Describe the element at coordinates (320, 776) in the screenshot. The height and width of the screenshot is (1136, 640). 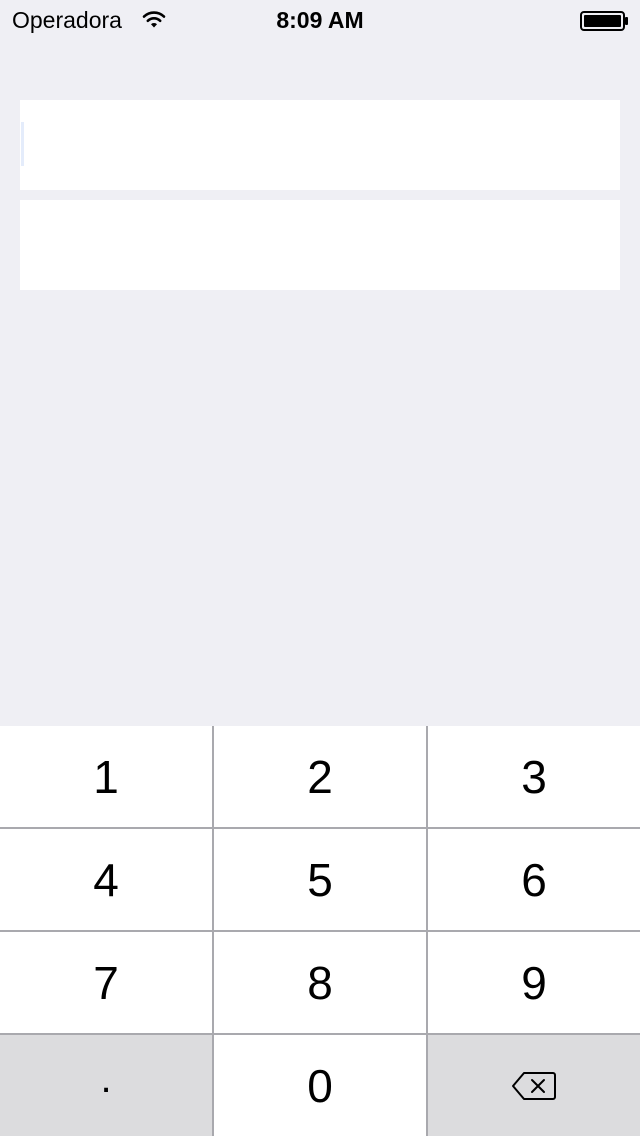
I see `key-2: 2` at that location.